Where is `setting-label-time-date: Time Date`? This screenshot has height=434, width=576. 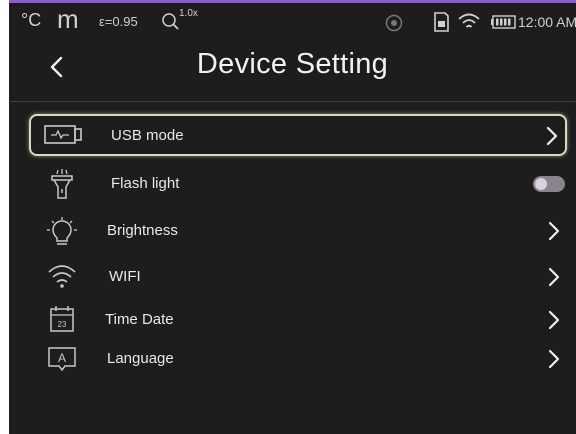
setting-label-time-date: Time Date is located at coordinates (139, 319).